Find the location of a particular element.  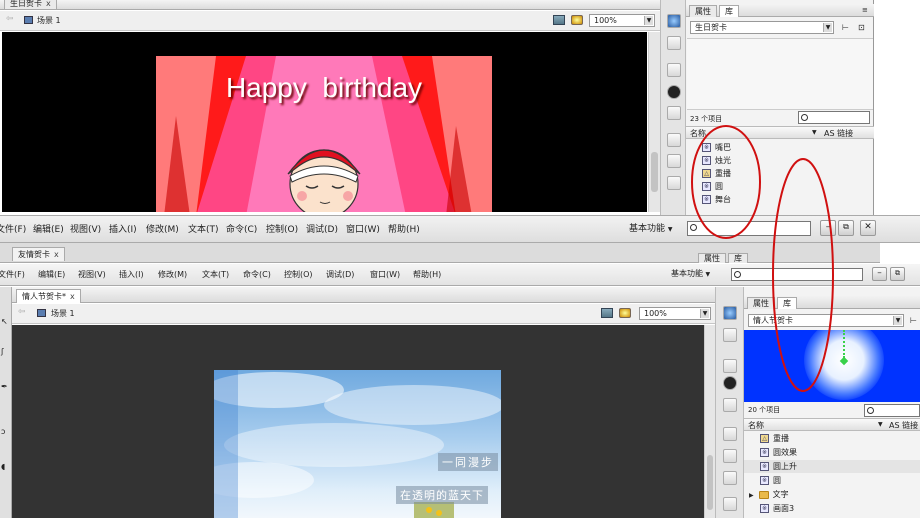

library-item: ※ 舞台 is located at coordinates (716, 199).